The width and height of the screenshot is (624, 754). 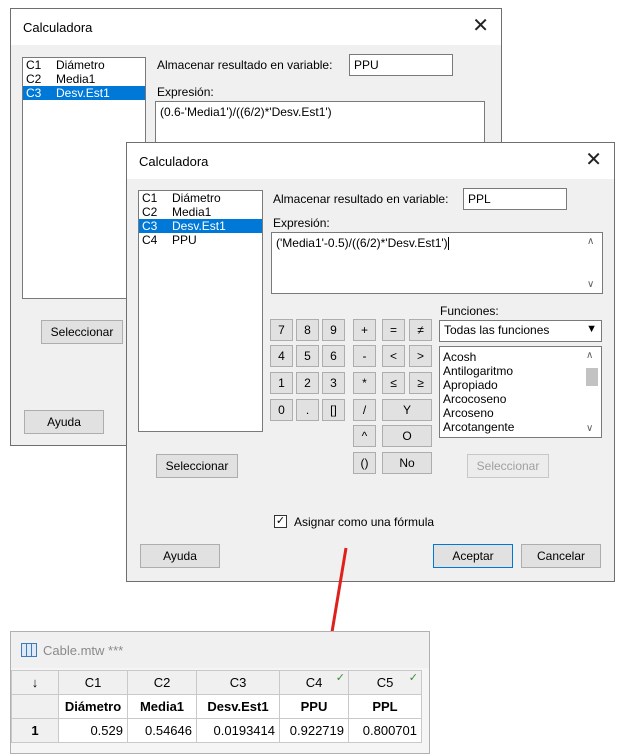 What do you see at coordinates (364, 436) in the screenshot?
I see `key-power: ^` at bounding box center [364, 436].